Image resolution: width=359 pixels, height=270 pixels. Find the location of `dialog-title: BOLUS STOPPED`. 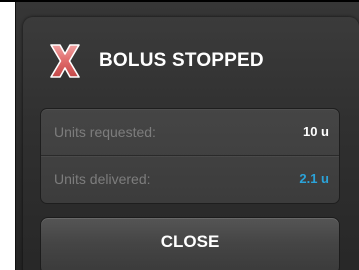

dialog-title: BOLUS STOPPED is located at coordinates (181, 60).